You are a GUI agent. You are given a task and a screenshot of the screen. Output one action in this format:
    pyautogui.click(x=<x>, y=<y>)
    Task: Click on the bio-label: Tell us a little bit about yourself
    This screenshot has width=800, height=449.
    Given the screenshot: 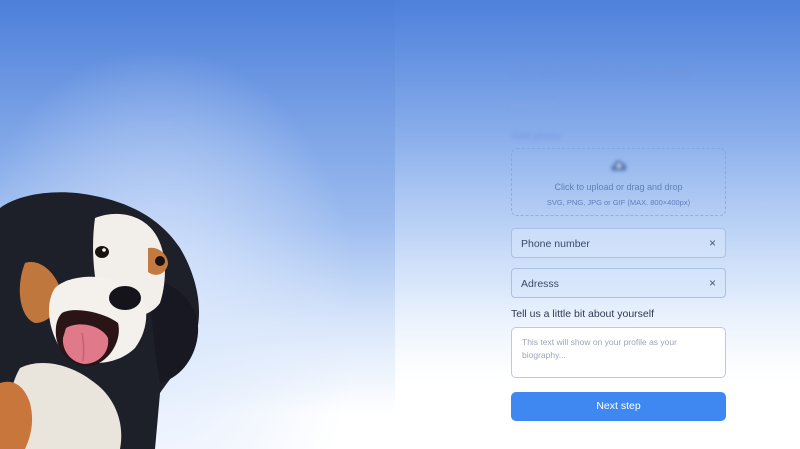 What is the action you would take?
    pyautogui.click(x=582, y=314)
    